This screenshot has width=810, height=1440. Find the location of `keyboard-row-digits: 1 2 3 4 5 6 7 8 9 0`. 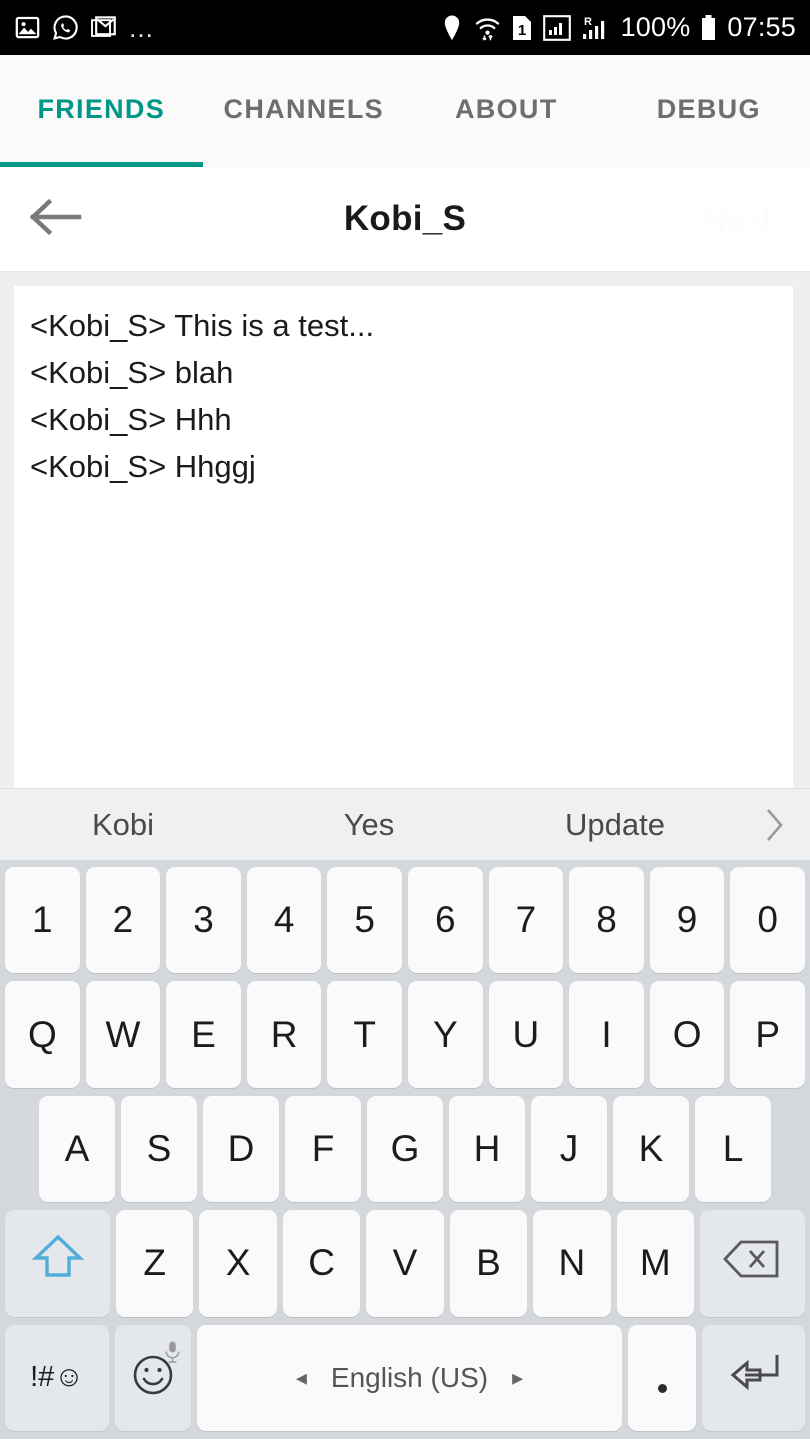

keyboard-row-digits: 1 2 3 4 5 6 7 8 9 0 is located at coordinates (405, 920).